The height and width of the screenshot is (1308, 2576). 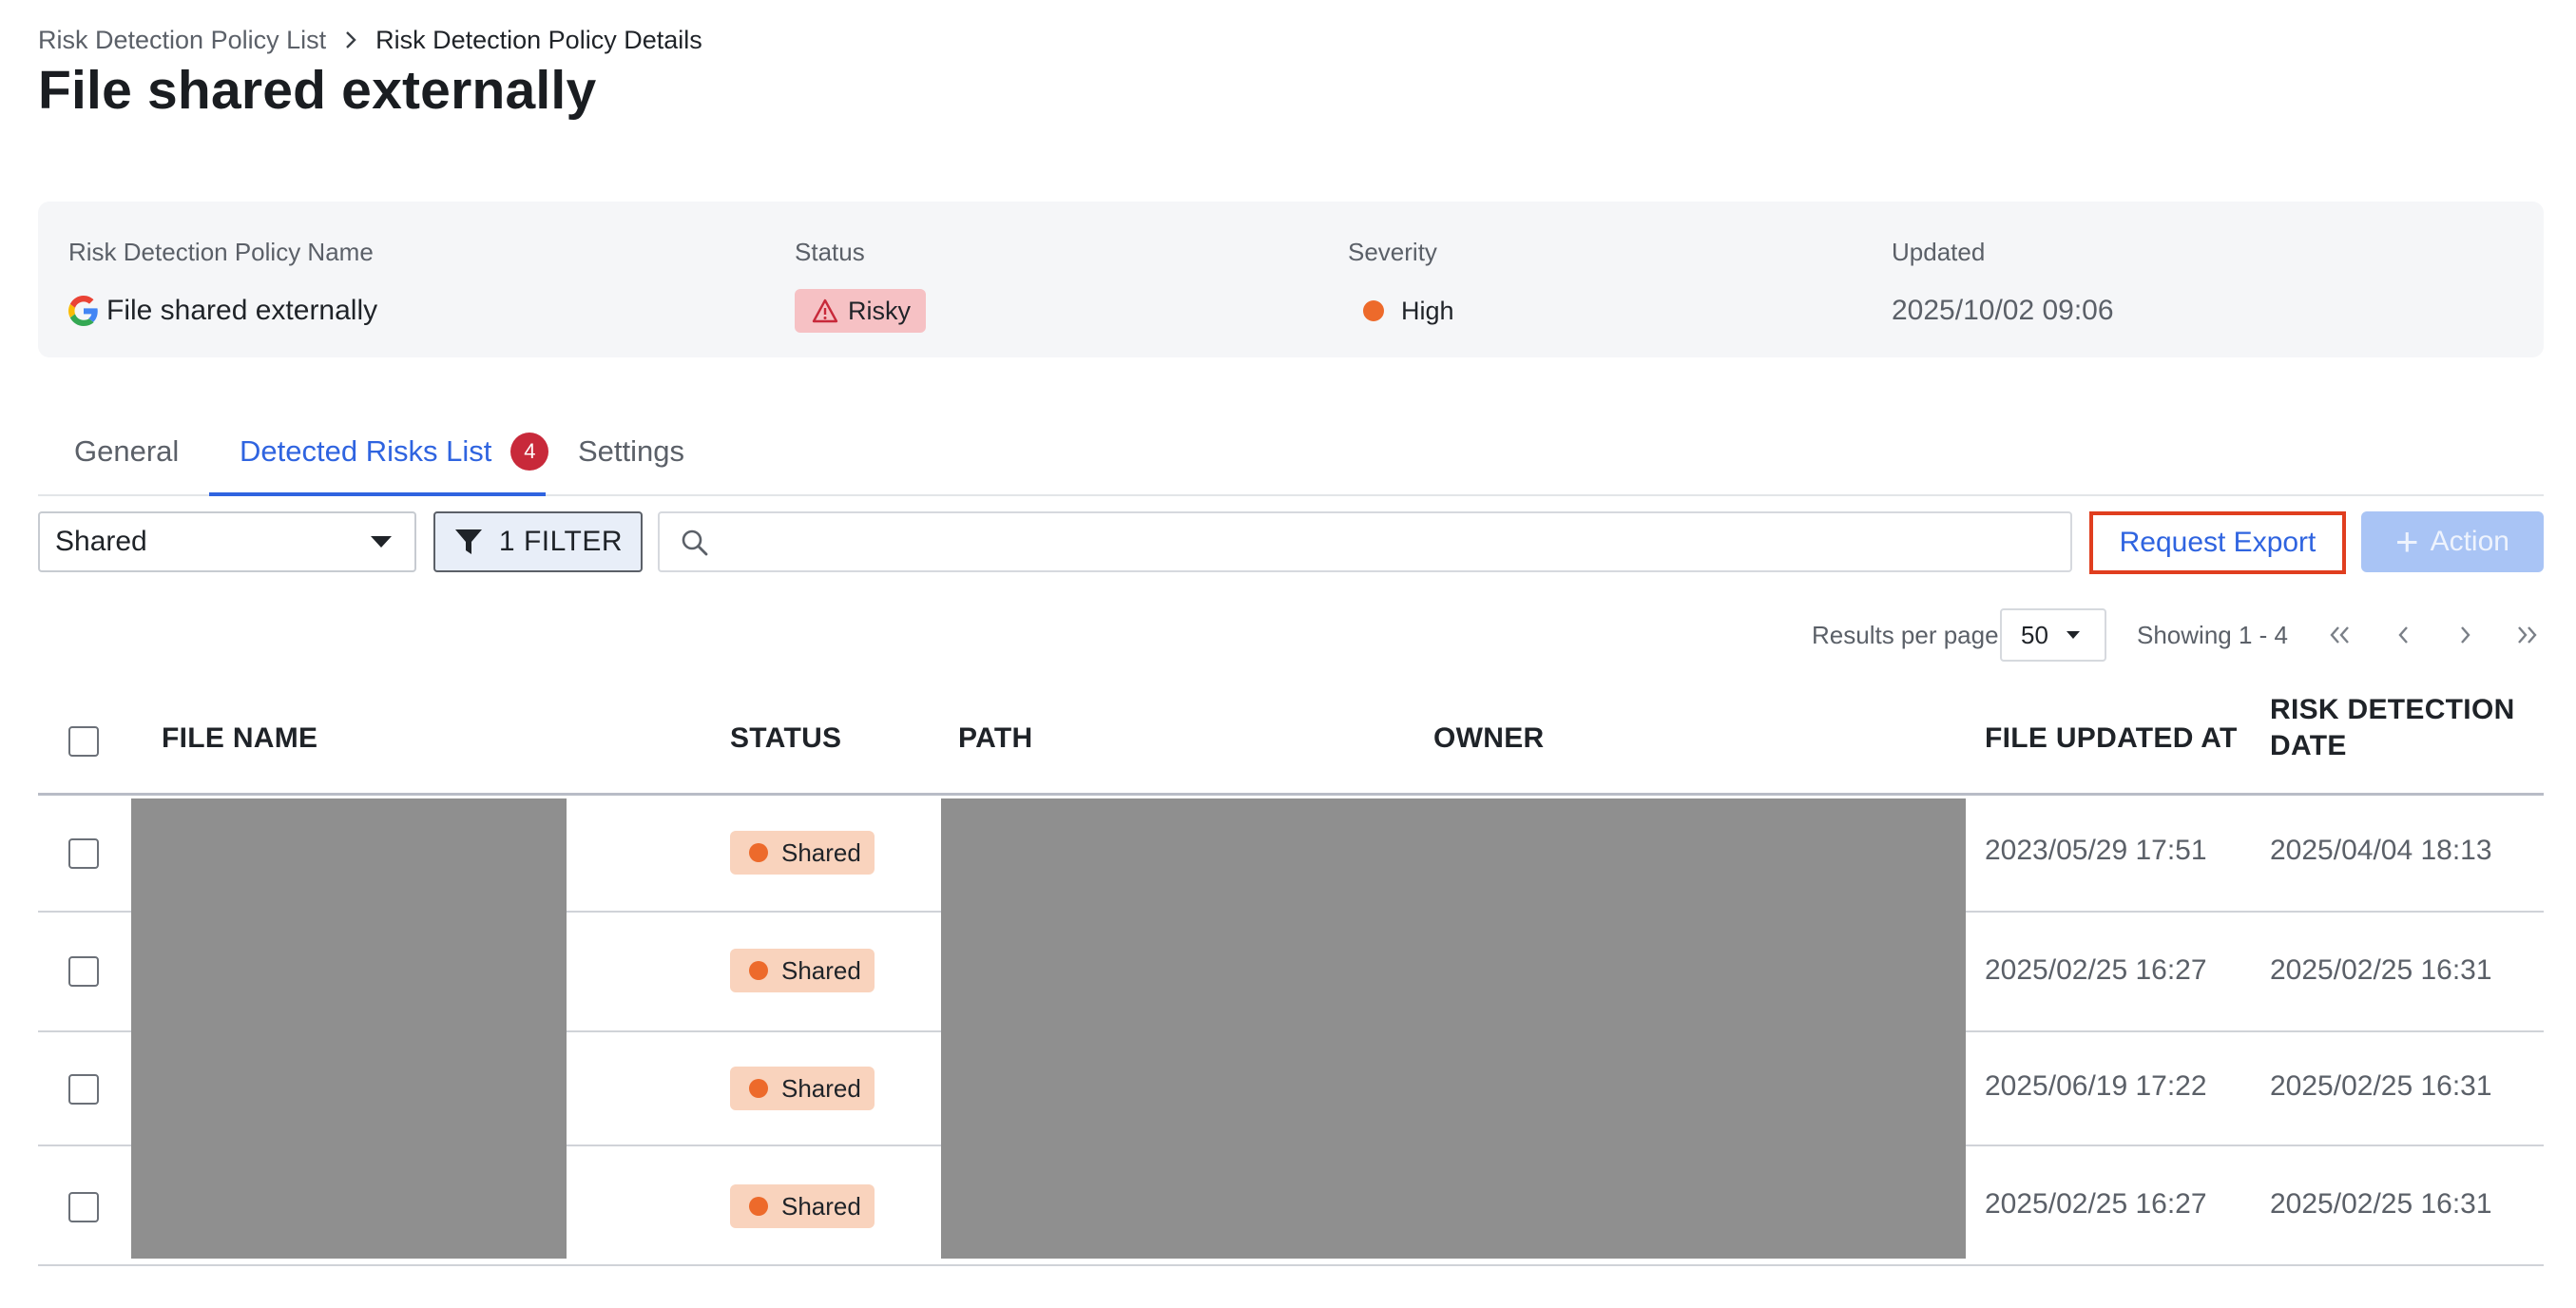 What do you see at coordinates (2003, 284) in the screenshot?
I see `updated-field: Updated 2025/10/02 09:06` at bounding box center [2003, 284].